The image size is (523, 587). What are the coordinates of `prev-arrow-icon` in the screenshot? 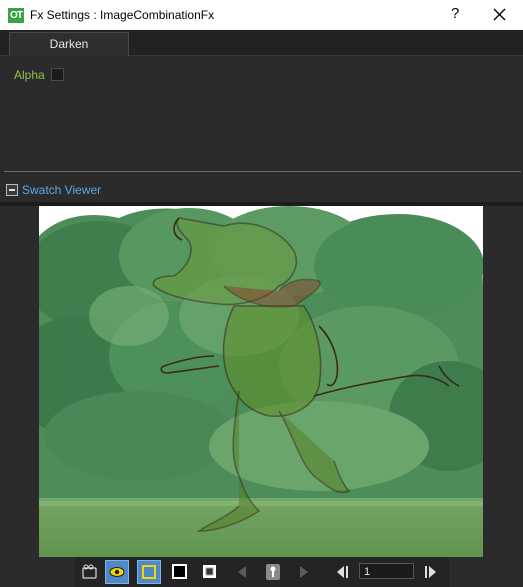 It's located at (242, 572).